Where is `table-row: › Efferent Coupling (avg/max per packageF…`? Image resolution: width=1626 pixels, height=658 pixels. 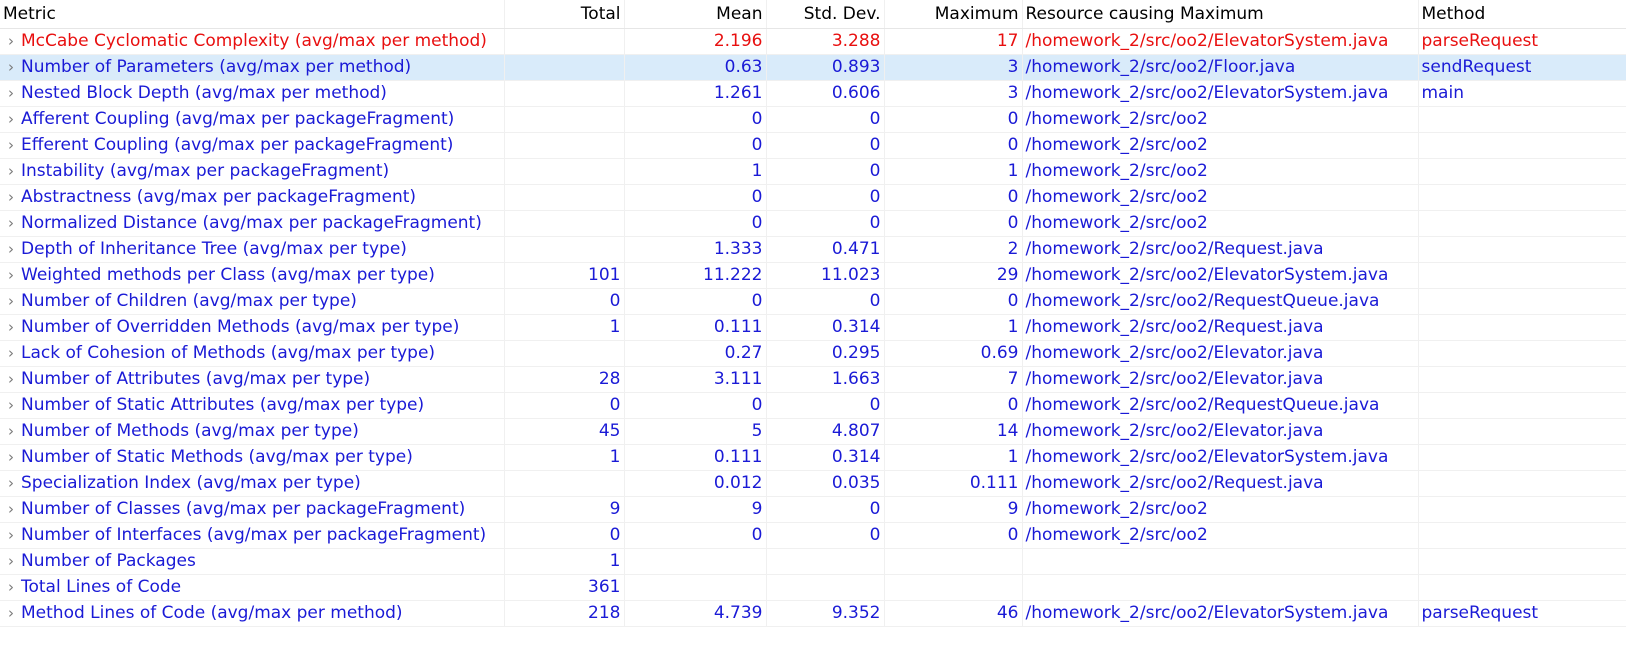 table-row: › Efferent Coupling (avg/max per packageF… is located at coordinates (813, 145).